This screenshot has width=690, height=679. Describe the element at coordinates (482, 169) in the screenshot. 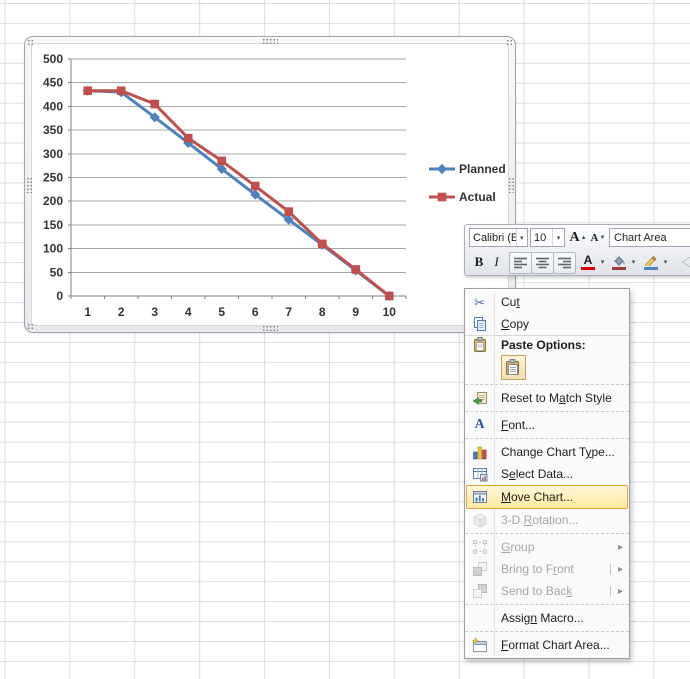

I see `legend-label-planned: Planned` at that location.